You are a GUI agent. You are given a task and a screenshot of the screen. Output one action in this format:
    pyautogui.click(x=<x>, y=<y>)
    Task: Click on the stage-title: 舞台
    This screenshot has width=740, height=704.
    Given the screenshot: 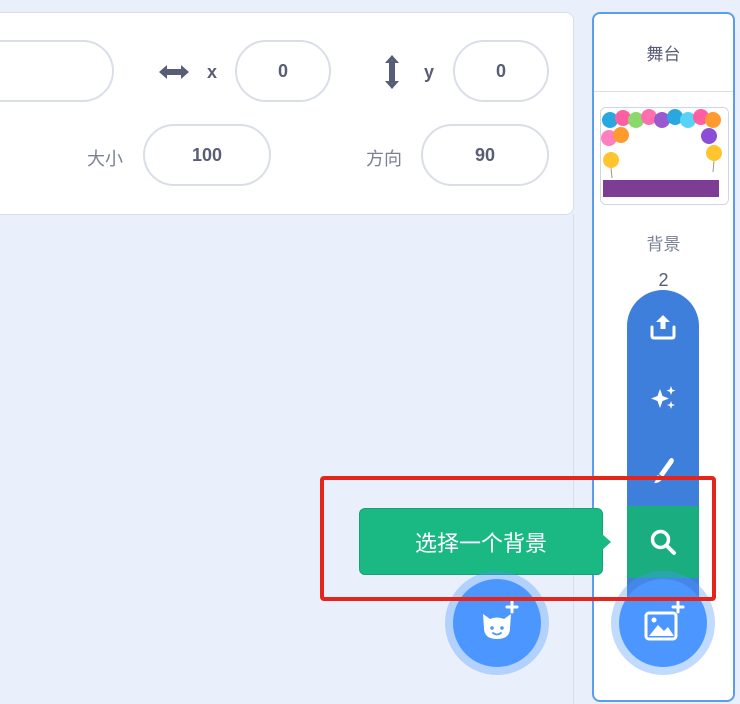 What is the action you would take?
    pyautogui.click(x=663, y=53)
    